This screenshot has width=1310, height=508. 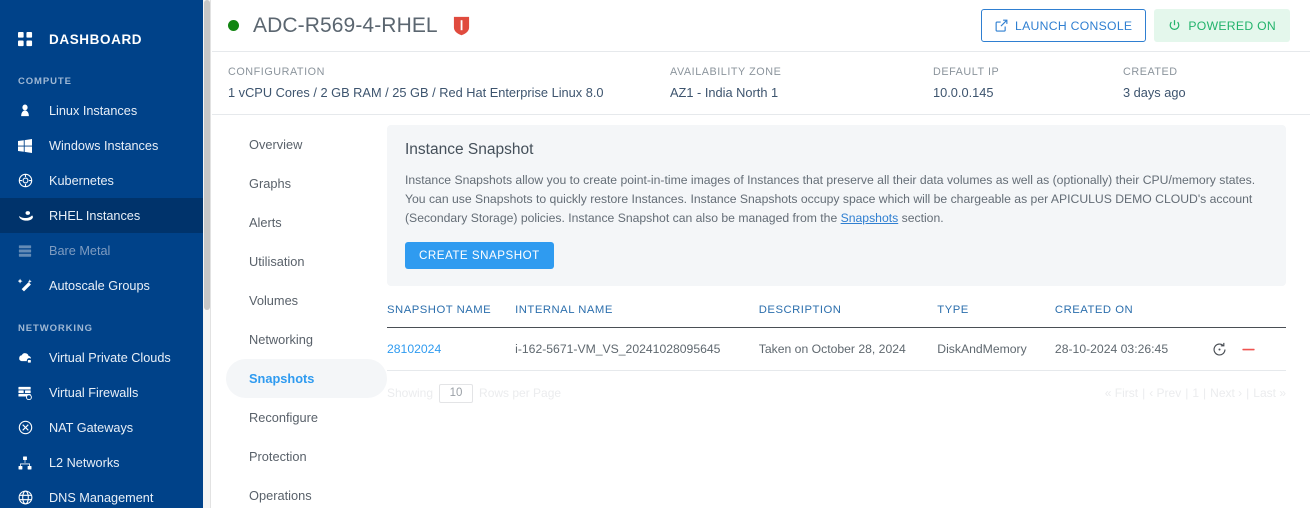 I want to click on sidebar-section-networking: NETWORKING, so click(x=55, y=328).